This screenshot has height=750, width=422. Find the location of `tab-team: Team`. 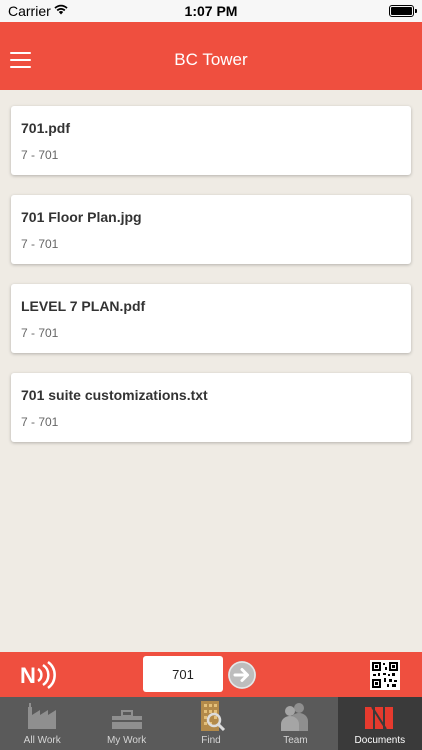

tab-team: Team is located at coordinates (295, 723).